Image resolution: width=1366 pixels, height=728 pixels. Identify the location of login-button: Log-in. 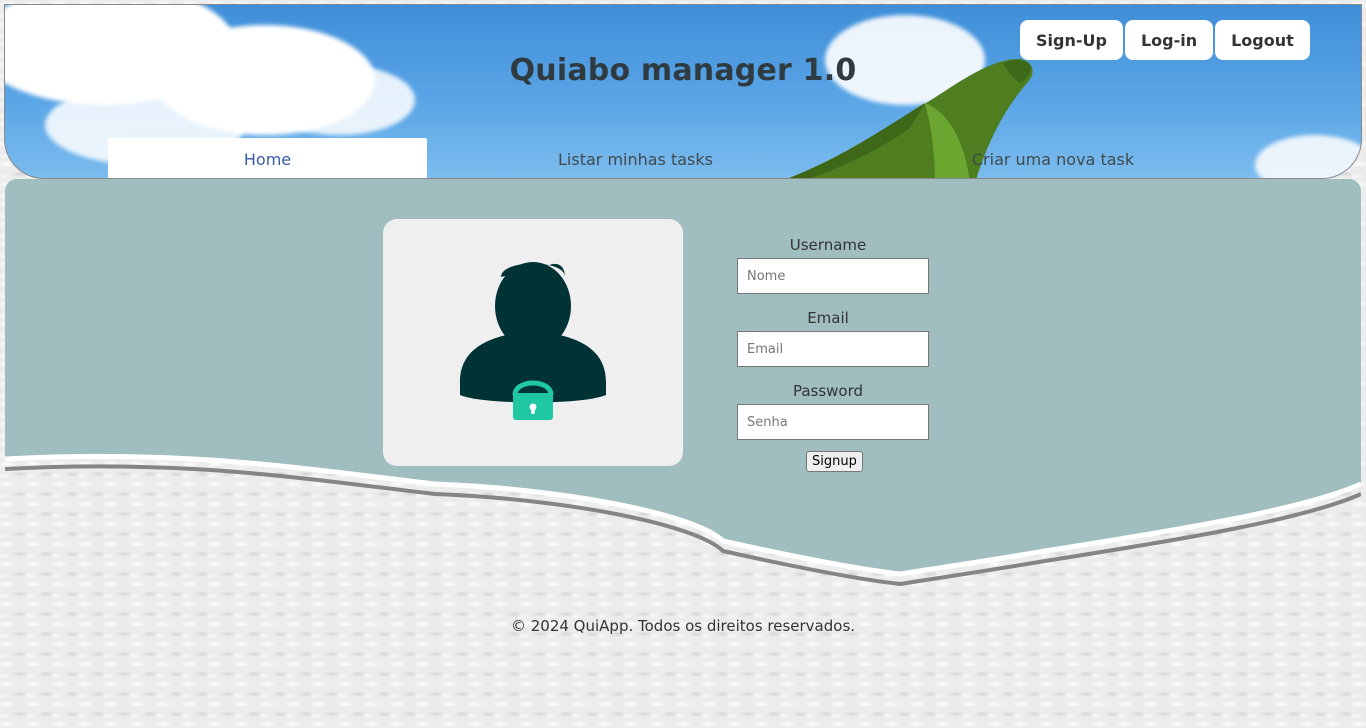
(1169, 40).